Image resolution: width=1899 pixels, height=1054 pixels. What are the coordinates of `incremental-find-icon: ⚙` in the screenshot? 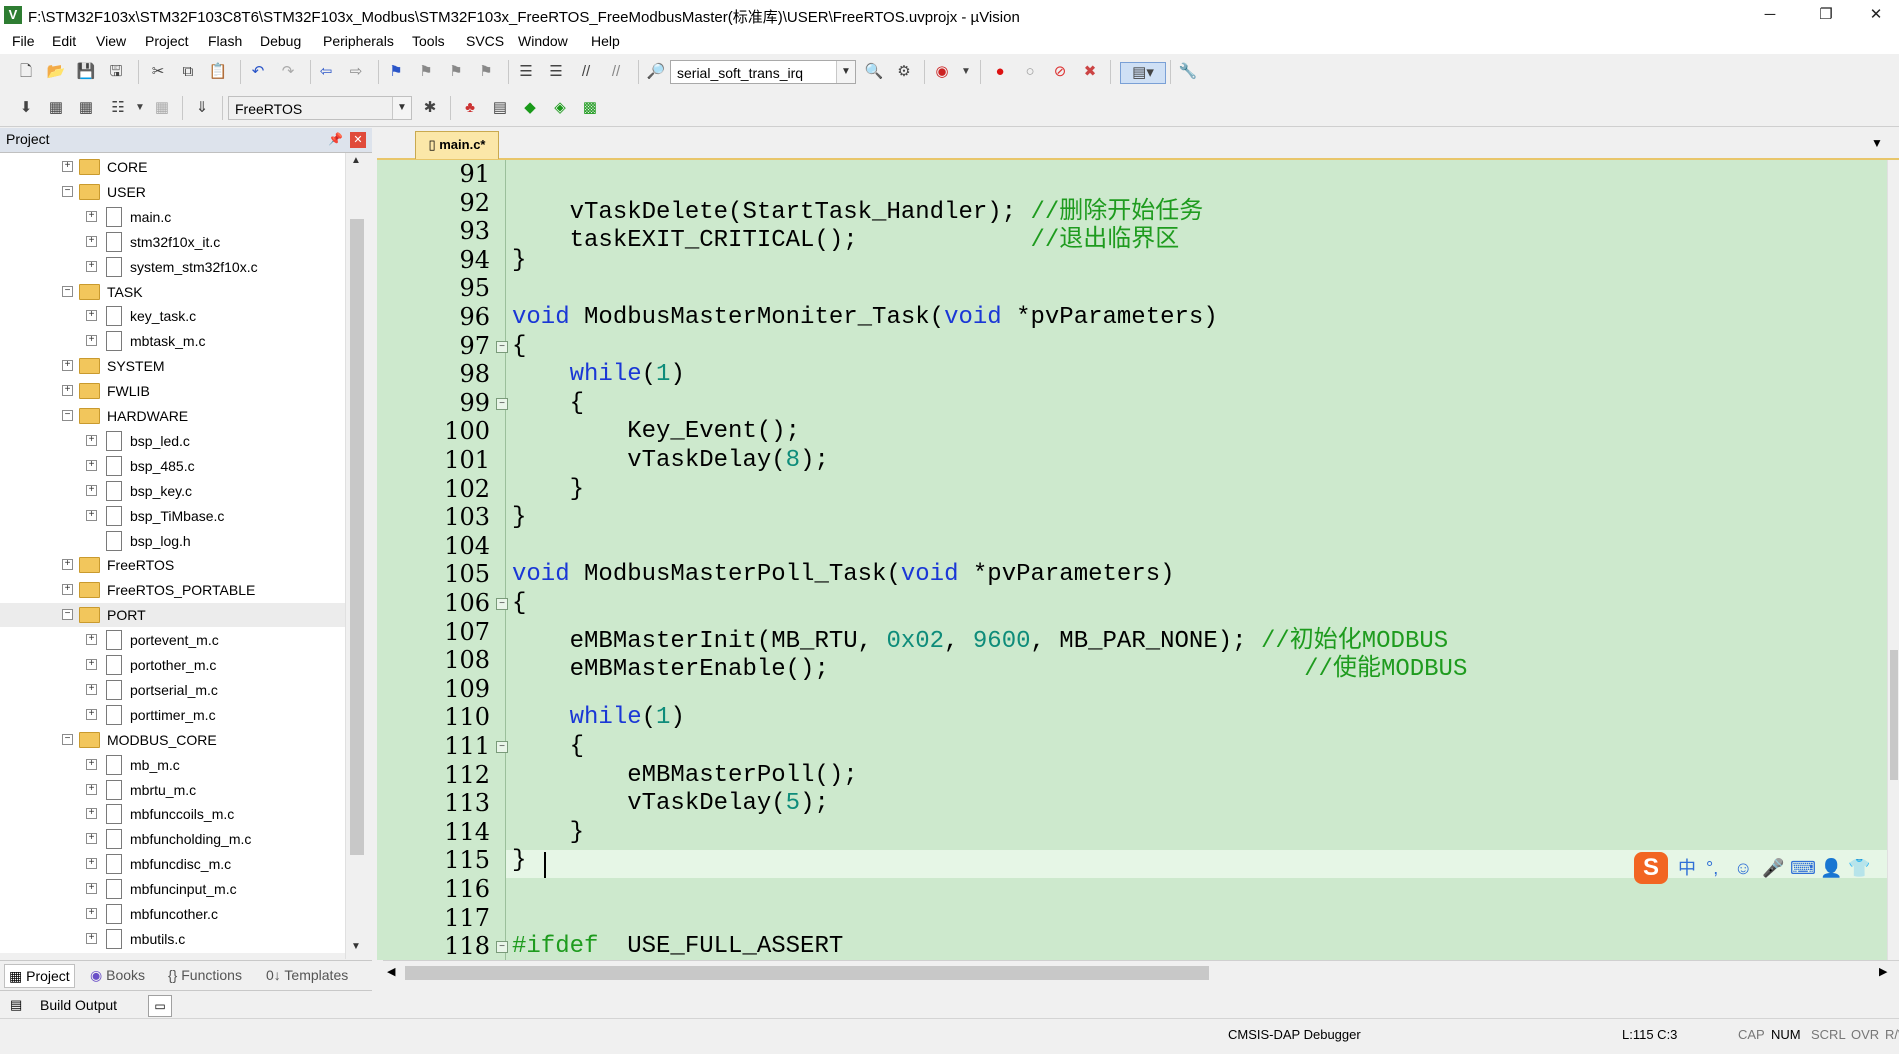 It's located at (904, 72).